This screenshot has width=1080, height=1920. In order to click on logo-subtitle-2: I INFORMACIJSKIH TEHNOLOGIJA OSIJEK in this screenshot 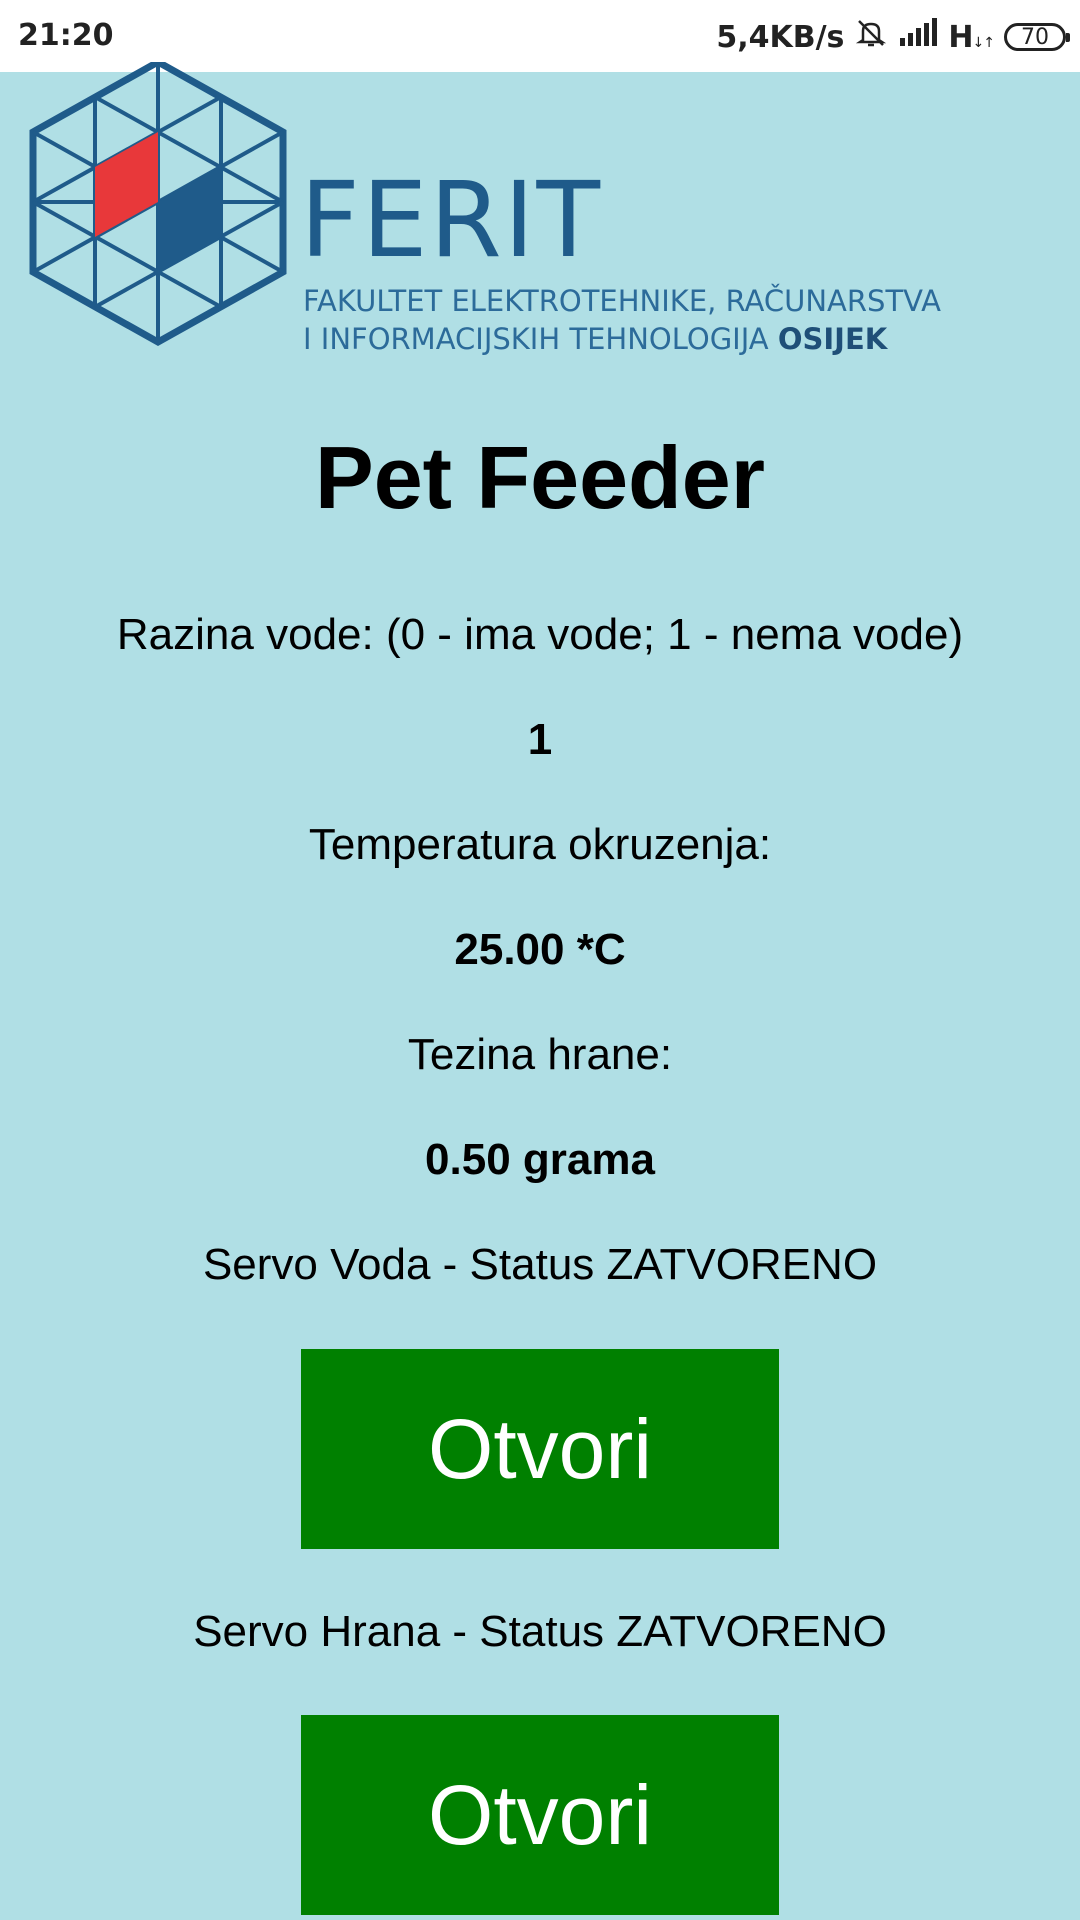, I will do `click(595, 339)`.